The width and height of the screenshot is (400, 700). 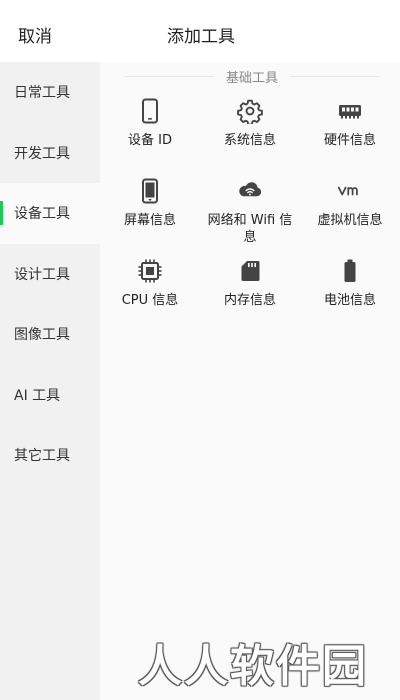 I want to click on tool-storage-info: 内存信息, so click(x=250, y=298).